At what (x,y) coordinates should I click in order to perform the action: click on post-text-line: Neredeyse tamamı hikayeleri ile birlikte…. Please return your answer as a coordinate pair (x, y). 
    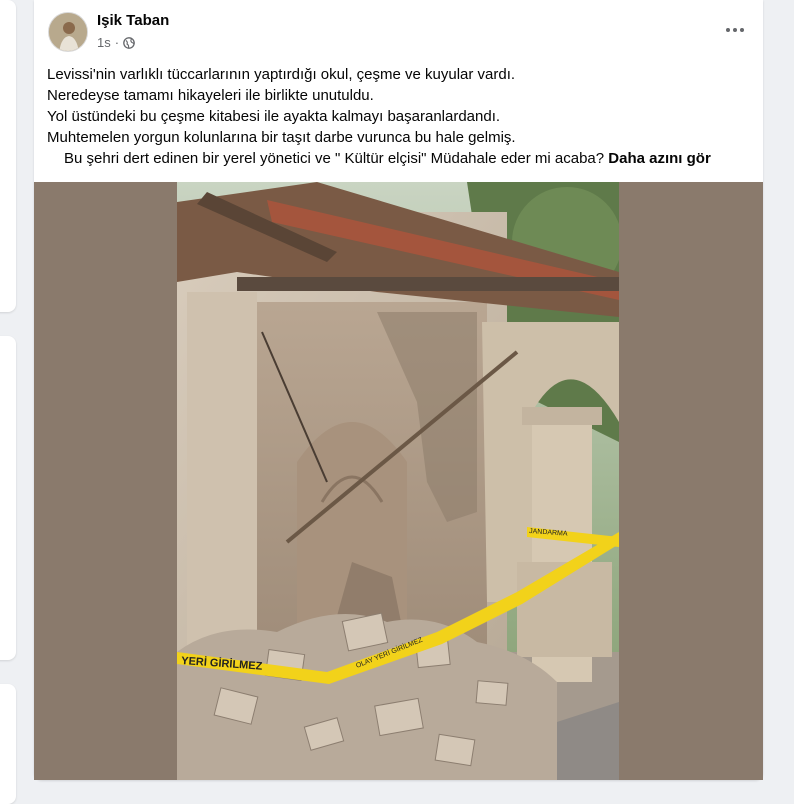
    Looking at the image, I should click on (210, 95).